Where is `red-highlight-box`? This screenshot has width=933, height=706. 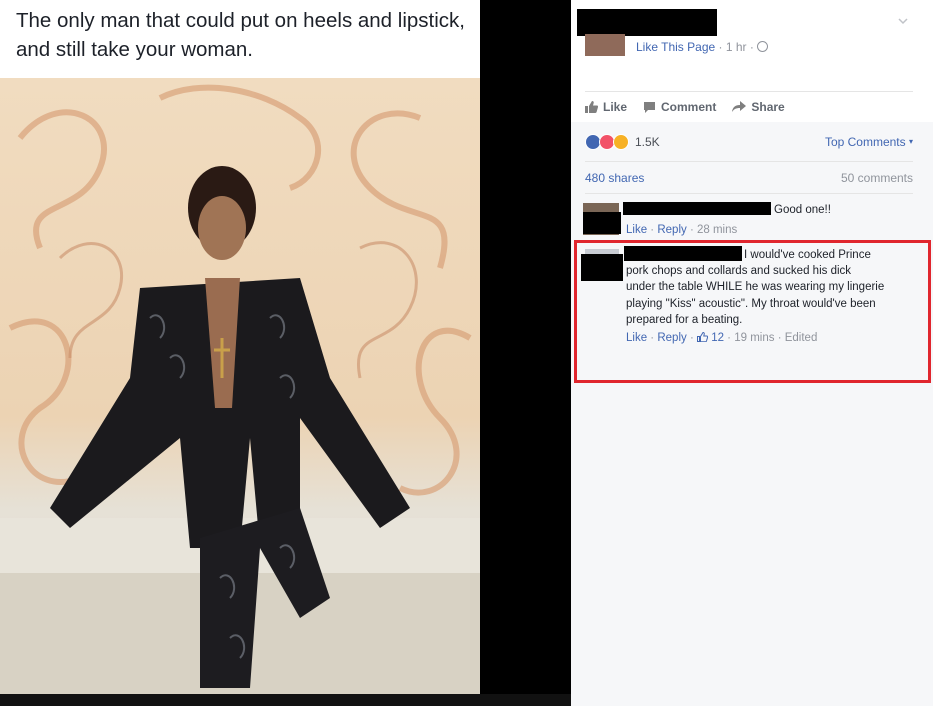
red-highlight-box is located at coordinates (752, 311).